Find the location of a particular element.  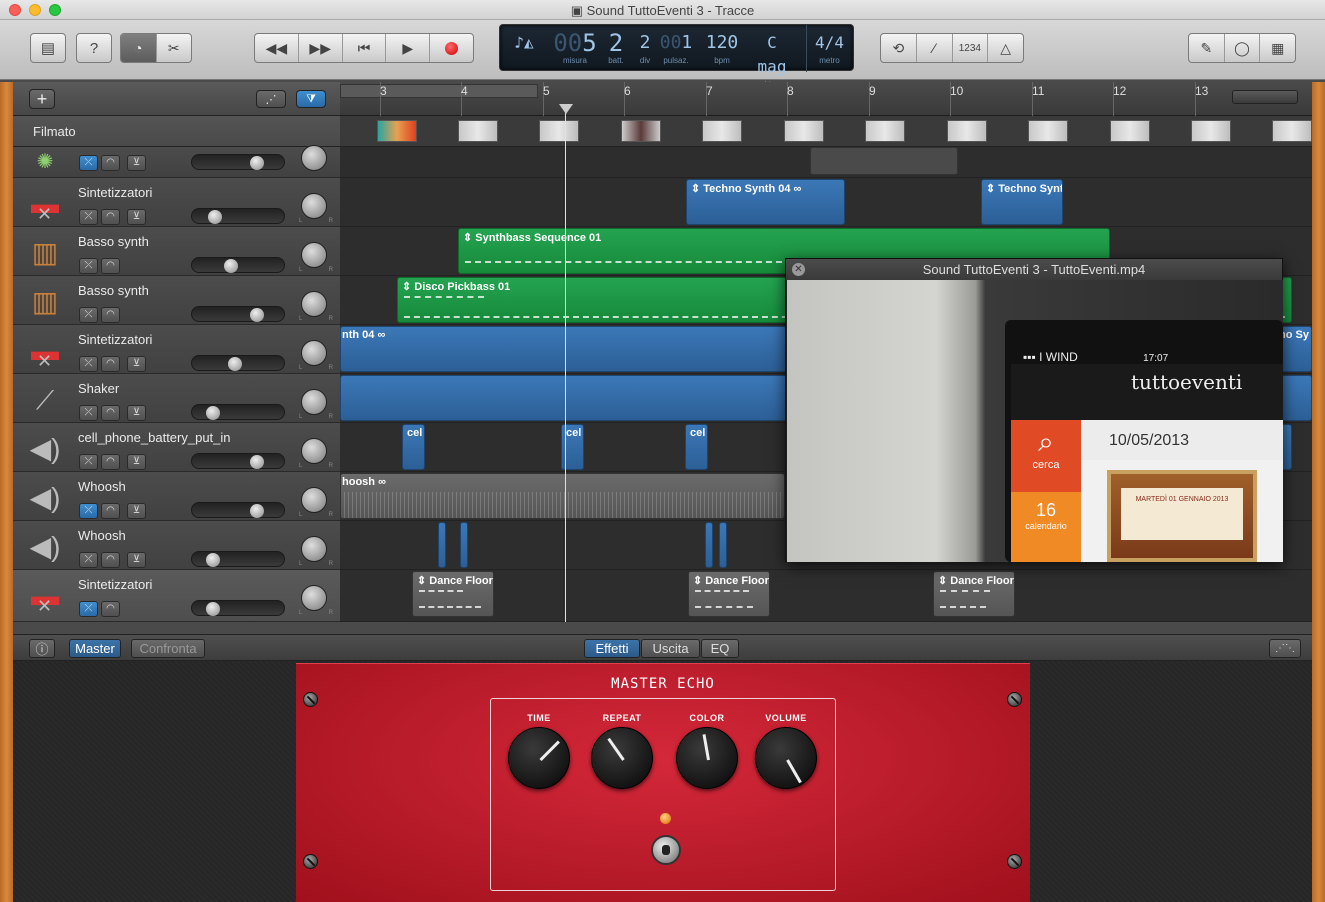

lcd-mode-icon: ♪◭ is located at coordinates (524, 48).